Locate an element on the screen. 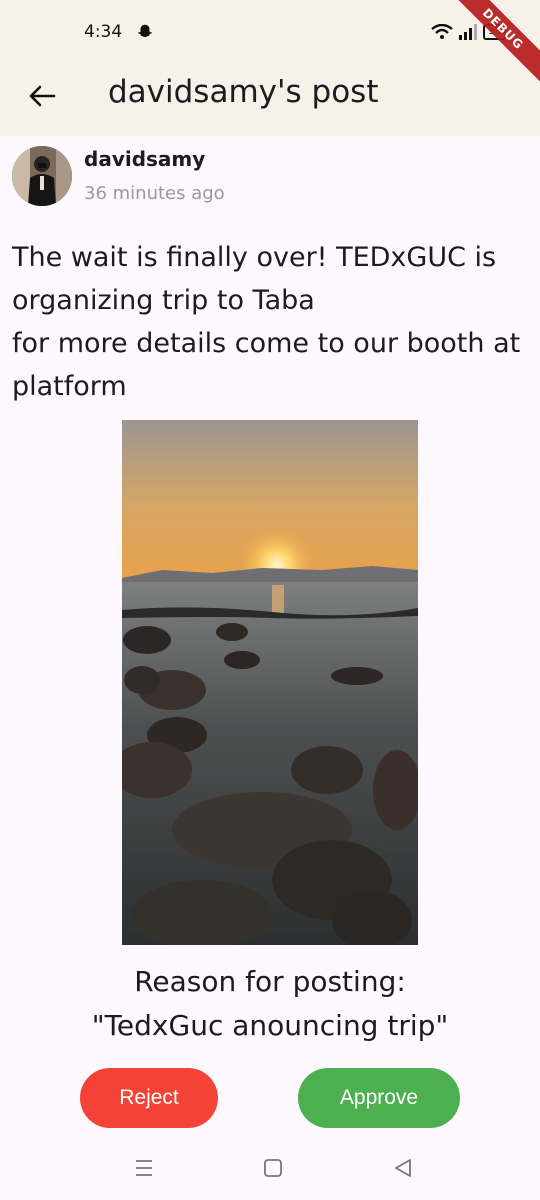  avatar is located at coordinates (42, 176).